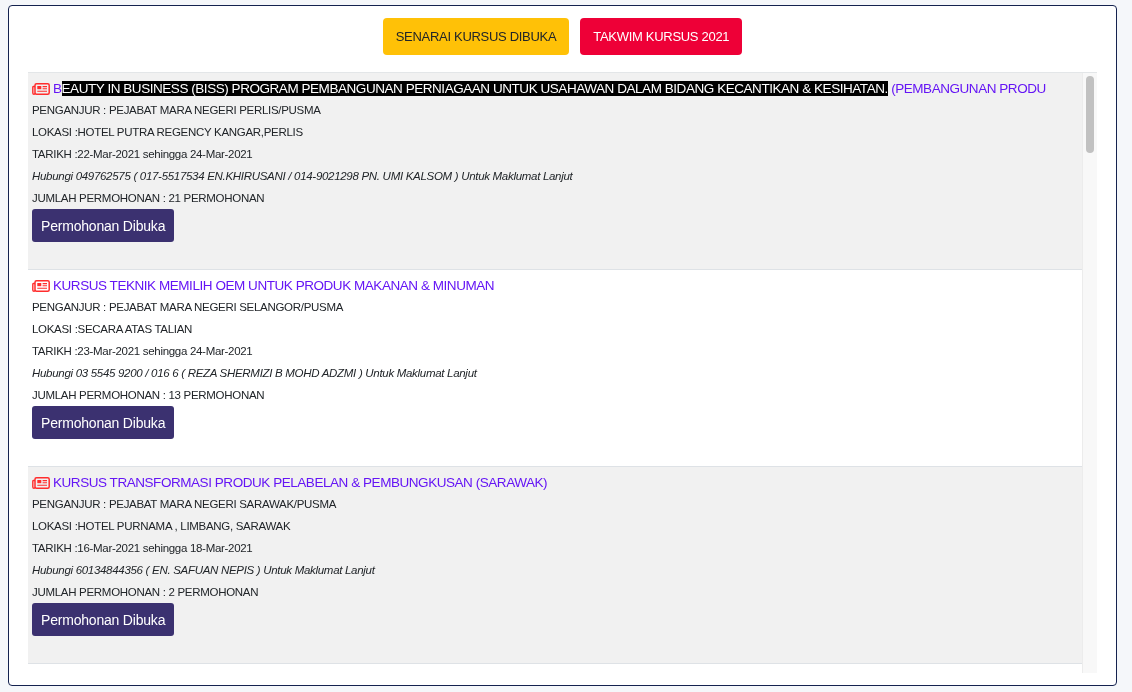 This screenshot has width=1132, height=692. I want to click on course-title-link: KURSUS TRANSFORMASI PRODUK PELABELAN & PEMBUNGKUSAN (SARAWAK), so click(300, 483).